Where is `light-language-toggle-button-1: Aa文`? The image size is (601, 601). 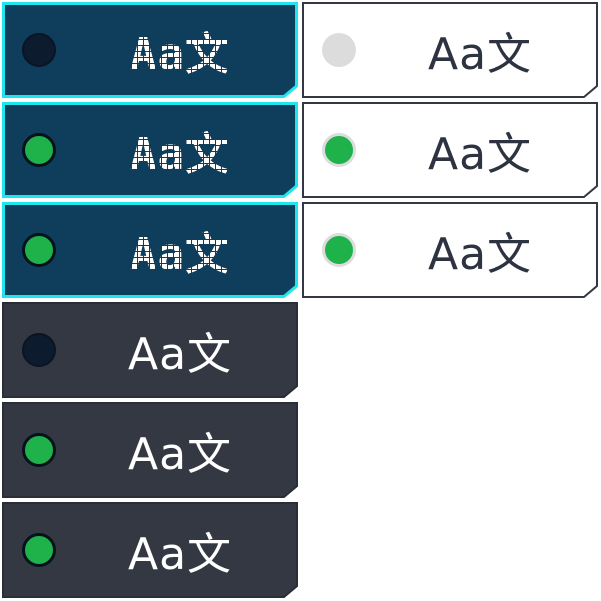 light-language-toggle-button-1: Aa文 is located at coordinates (450, 50).